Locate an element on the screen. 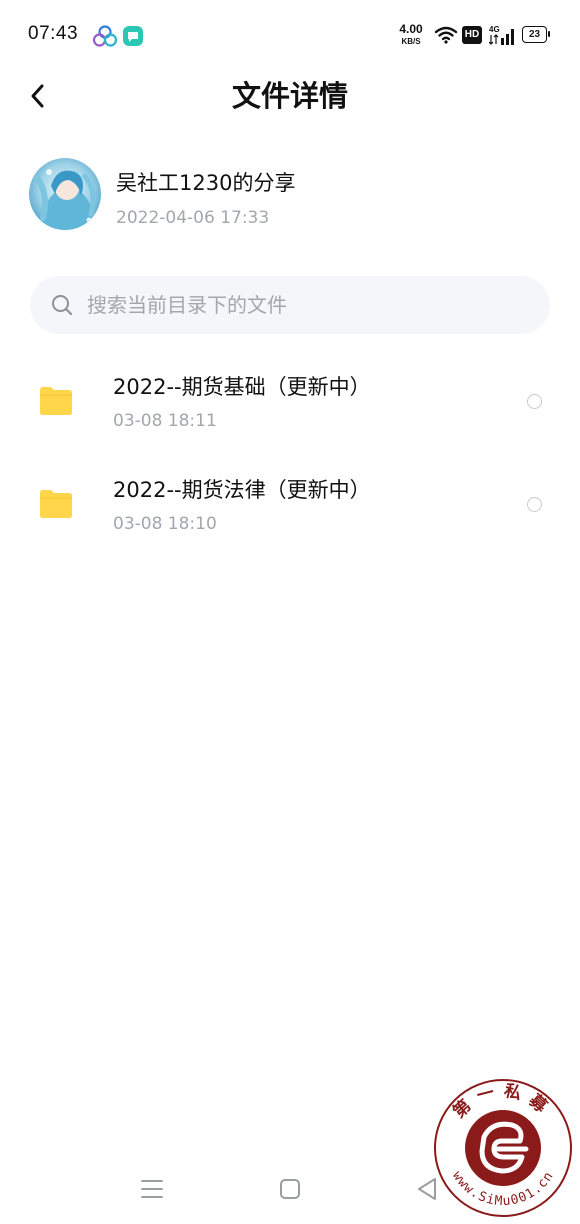  file-name: 2022--期货基础（更新中） is located at coordinates (242, 387).